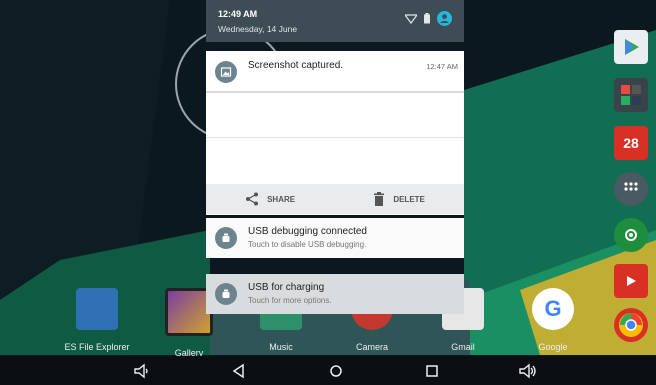 The width and height of the screenshot is (656, 385). Describe the element at coordinates (296, 65) in the screenshot. I see `notification-title: Screenshot captured.` at that location.